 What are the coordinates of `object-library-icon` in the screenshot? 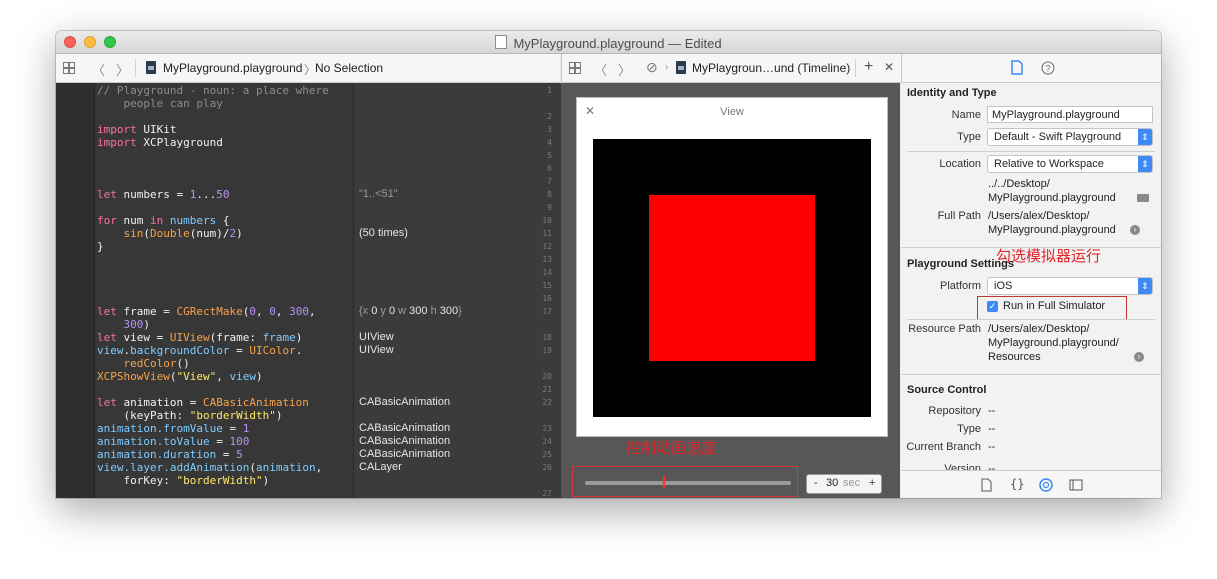 It's located at (1046, 485).